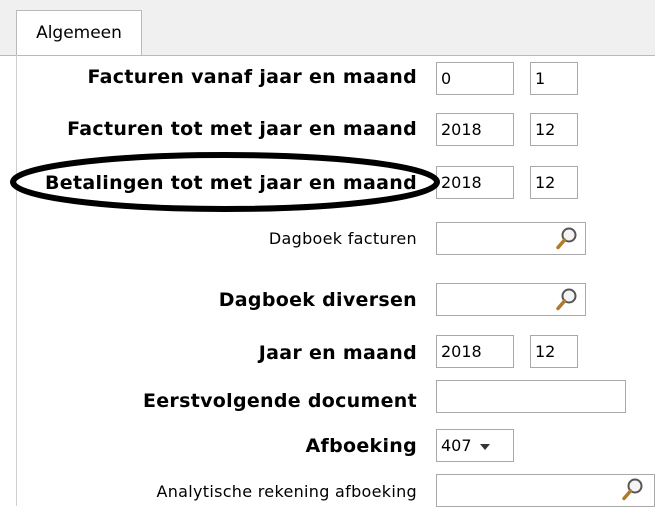 The height and width of the screenshot is (507, 655). Describe the element at coordinates (286, 491) in the screenshot. I see `label-analytische-rekening: Analytische rekening afboeking` at that location.